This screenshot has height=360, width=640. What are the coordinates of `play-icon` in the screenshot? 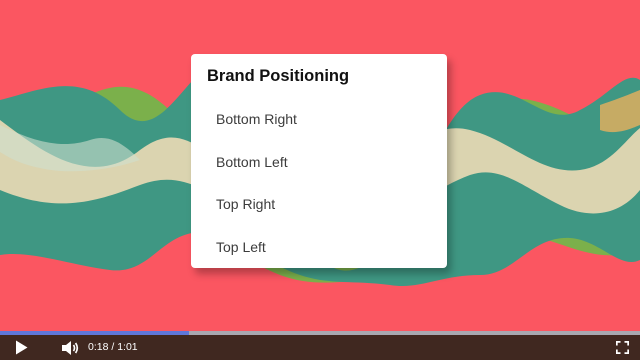 It's located at (21, 347).